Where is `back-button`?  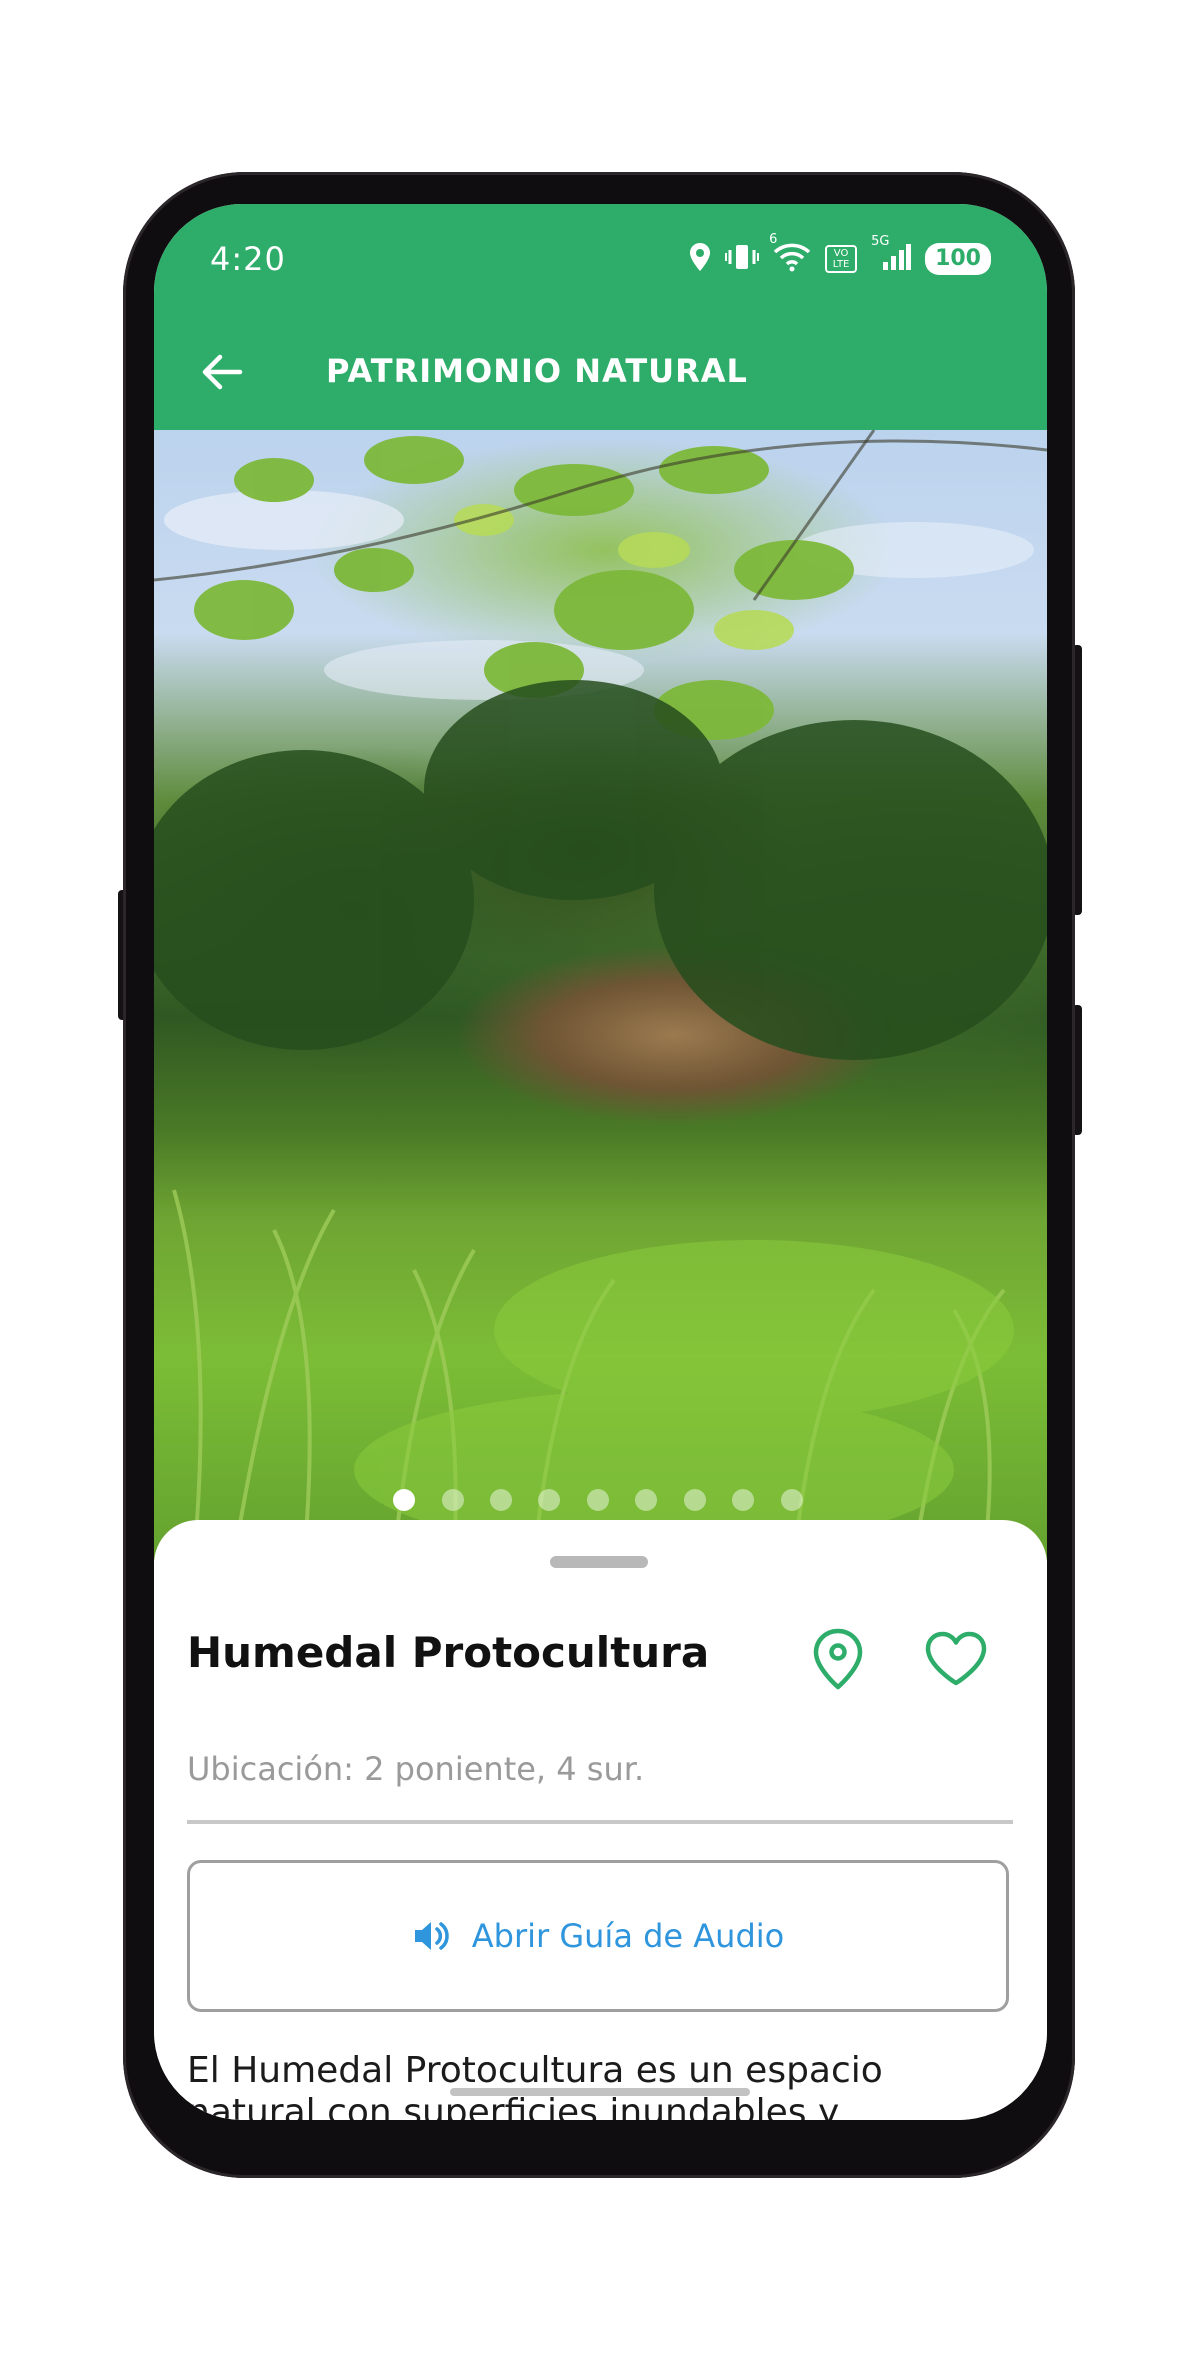
back-button is located at coordinates (222, 372).